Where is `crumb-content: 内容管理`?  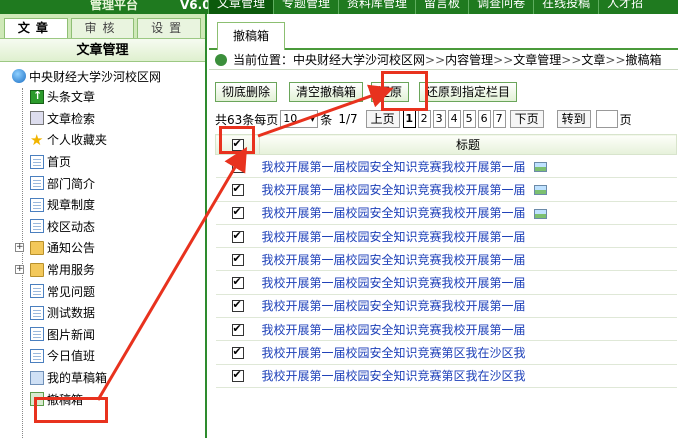
crumb-content: 内容管理 is located at coordinates (469, 60).